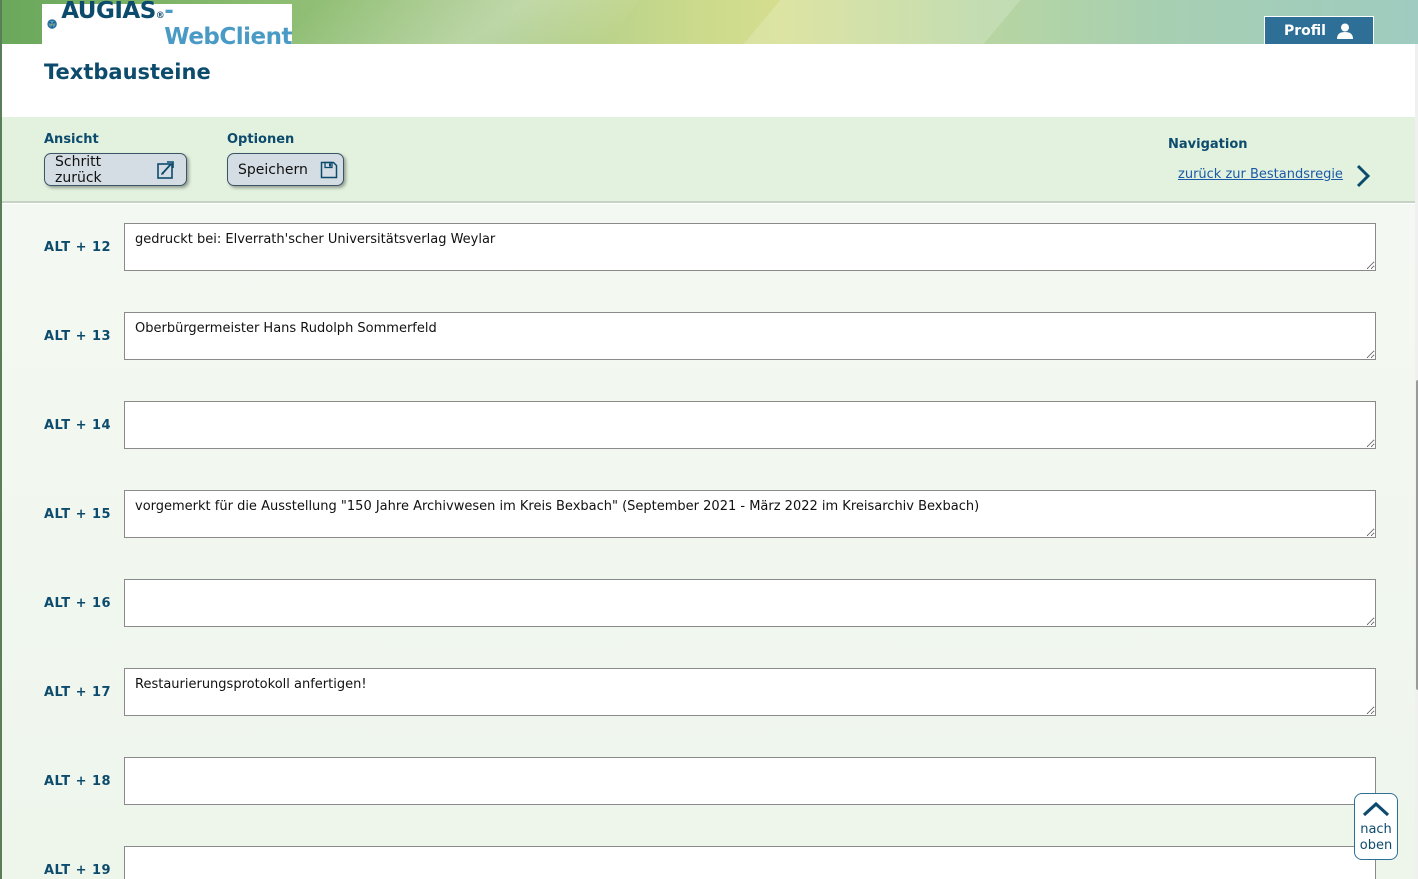 This screenshot has height=879, width=1418. What do you see at coordinates (78, 692) in the screenshot?
I see `shortcut-label: ALT + 17` at bounding box center [78, 692].